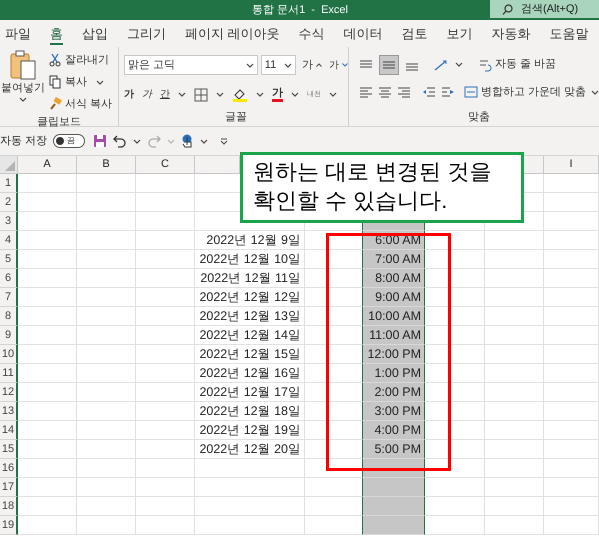 The image size is (599, 537). I want to click on table-cell: 2022년 12월 12일, so click(250, 297).